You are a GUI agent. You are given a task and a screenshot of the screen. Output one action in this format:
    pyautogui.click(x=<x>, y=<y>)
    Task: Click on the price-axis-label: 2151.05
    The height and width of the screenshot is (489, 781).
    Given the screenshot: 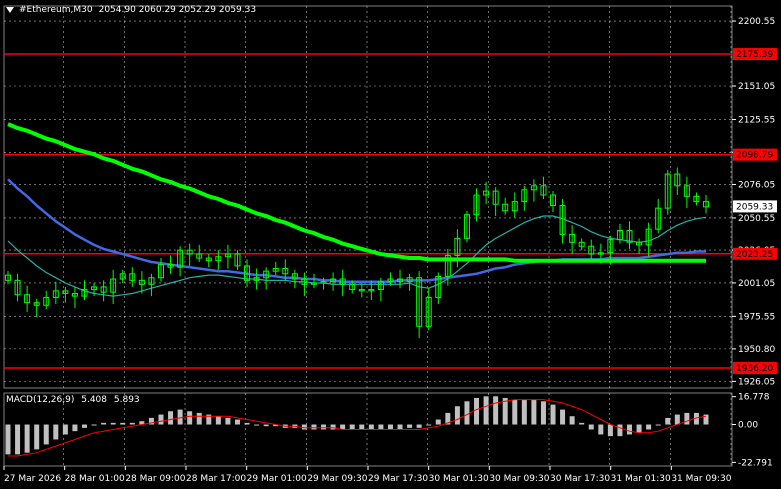 What is the action you would take?
    pyautogui.click(x=756, y=87)
    